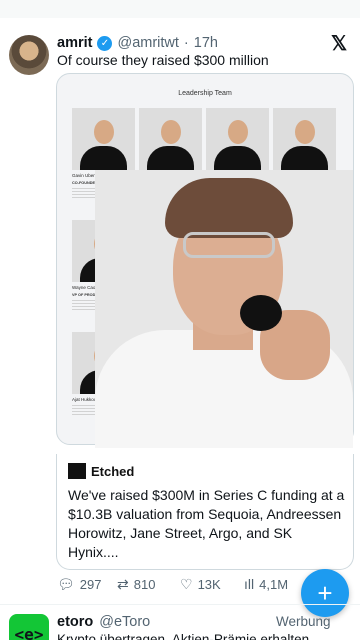  Describe the element at coordinates (113, 471) in the screenshot. I see `link-site-name: Etched` at that location.